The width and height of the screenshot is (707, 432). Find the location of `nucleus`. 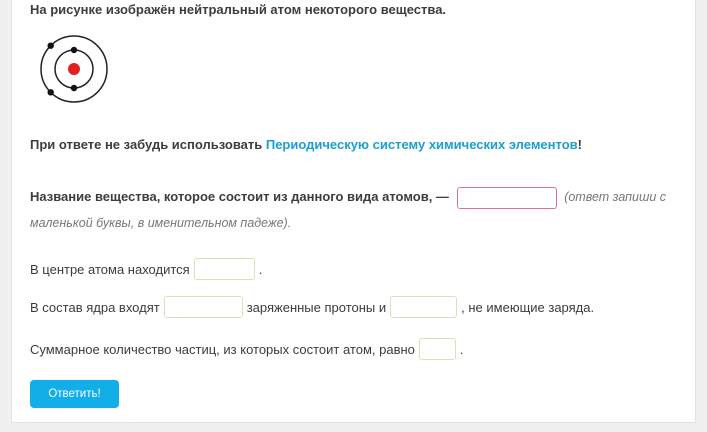

nucleus is located at coordinates (74, 69).